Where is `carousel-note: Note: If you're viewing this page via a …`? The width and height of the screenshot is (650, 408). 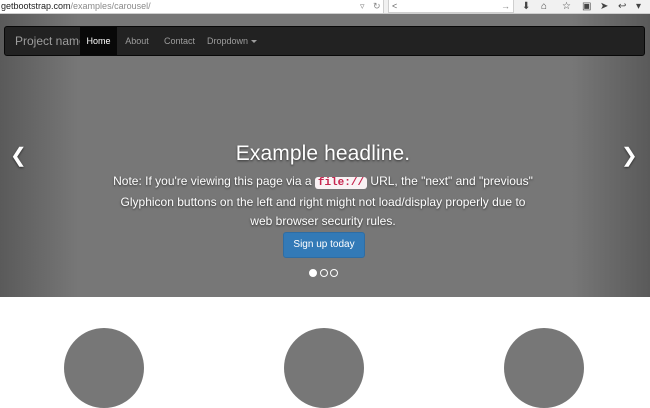
carousel-note: Note: If you're viewing this page via a … is located at coordinates (323, 201).